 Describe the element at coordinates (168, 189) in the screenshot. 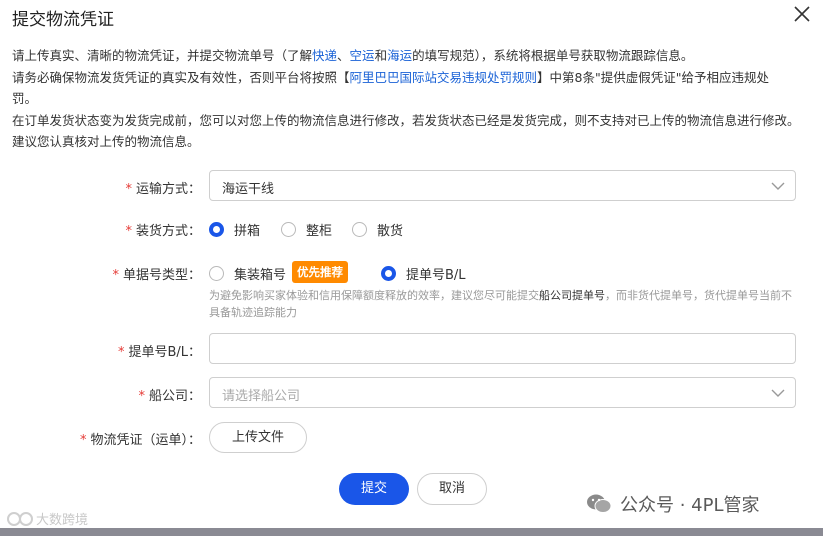

I see `label-text: 运输方式：` at that location.